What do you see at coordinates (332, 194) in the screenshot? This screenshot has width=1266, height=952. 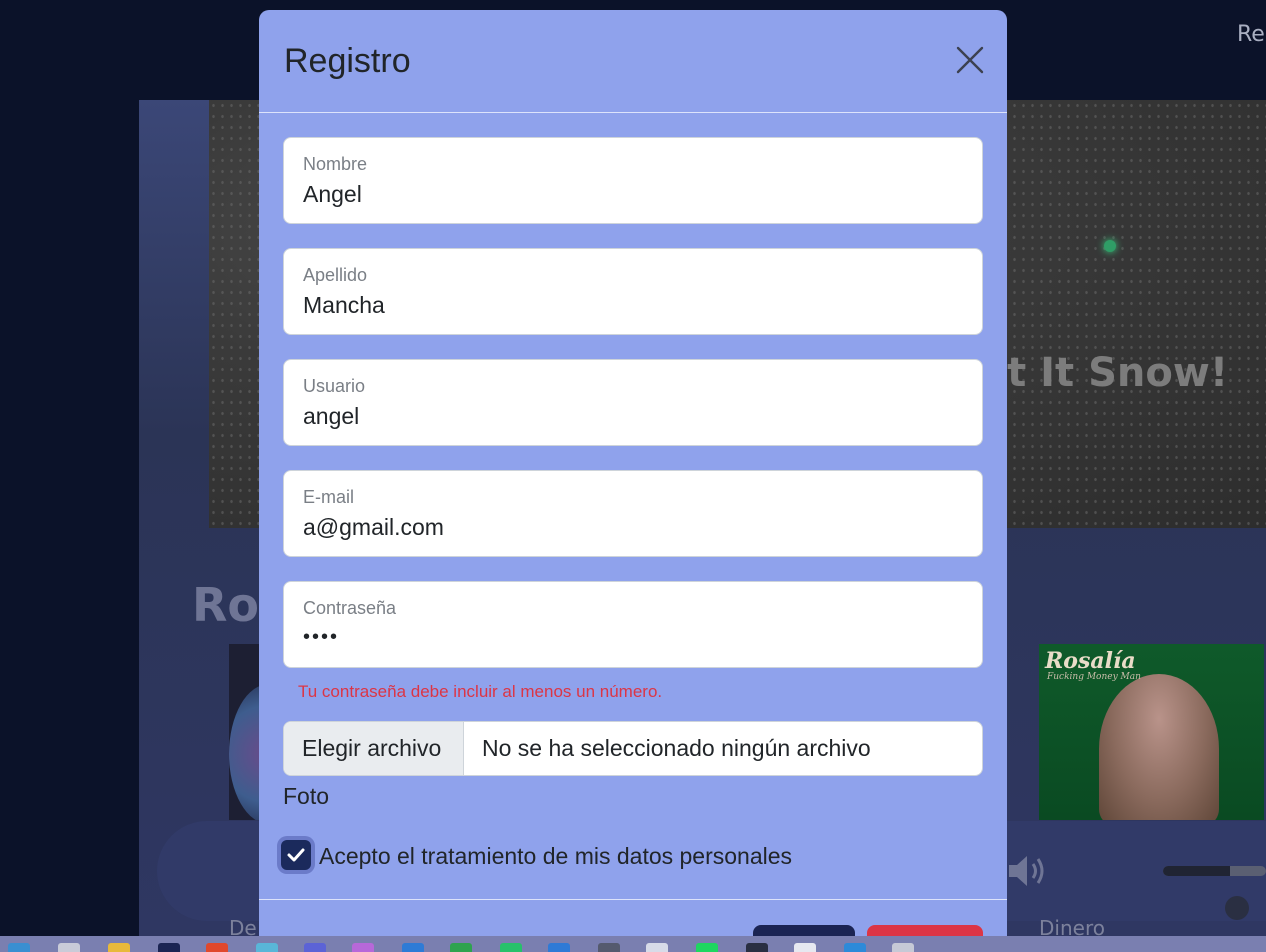 I see `nombre-value: Angel` at bounding box center [332, 194].